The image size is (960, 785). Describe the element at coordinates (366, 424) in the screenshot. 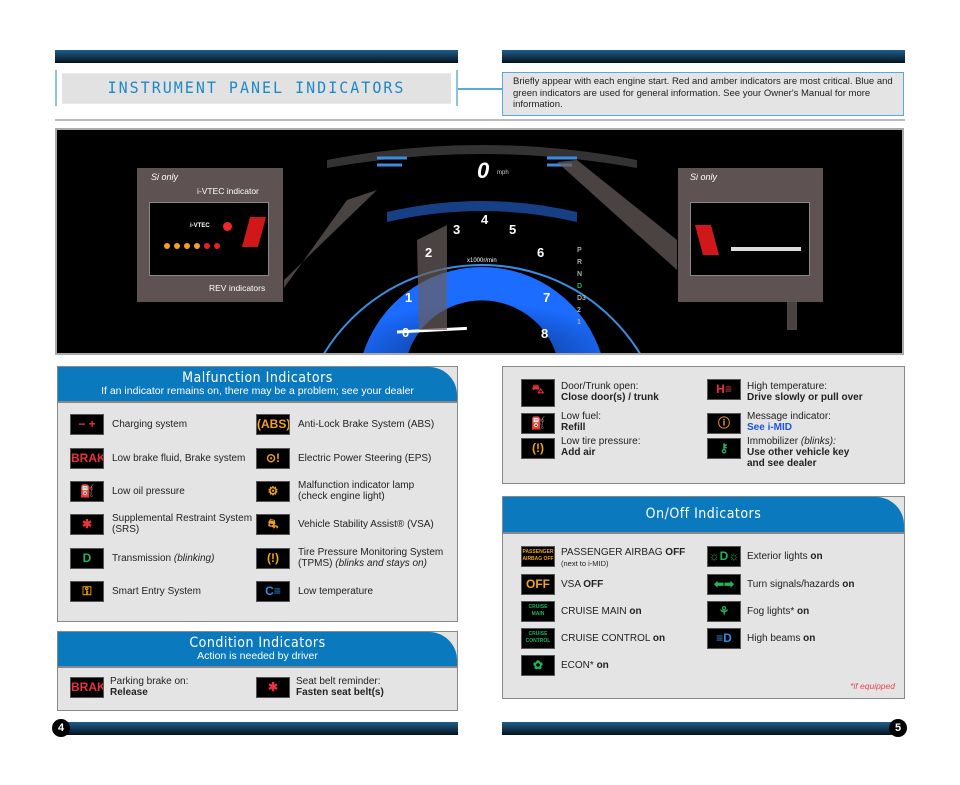

I see `malfunction-item-label: Anti-Lock Brake System (ABS)` at that location.